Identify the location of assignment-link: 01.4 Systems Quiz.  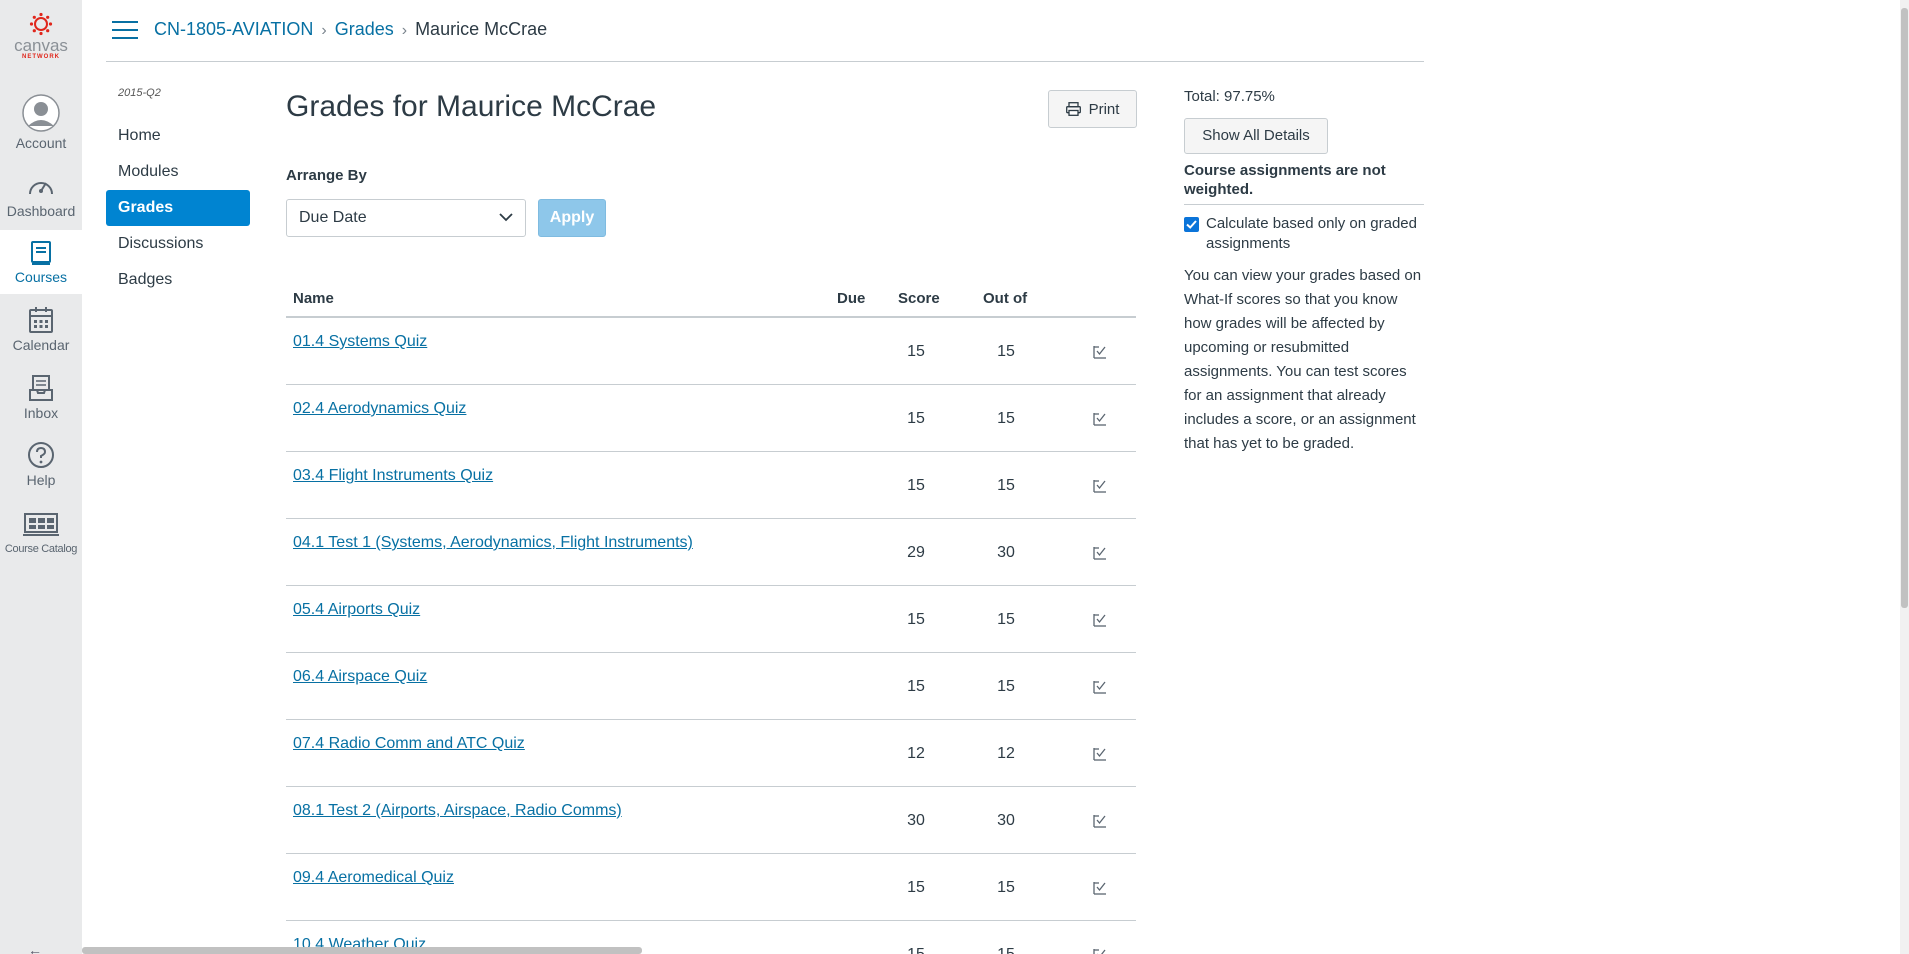
(360, 342).